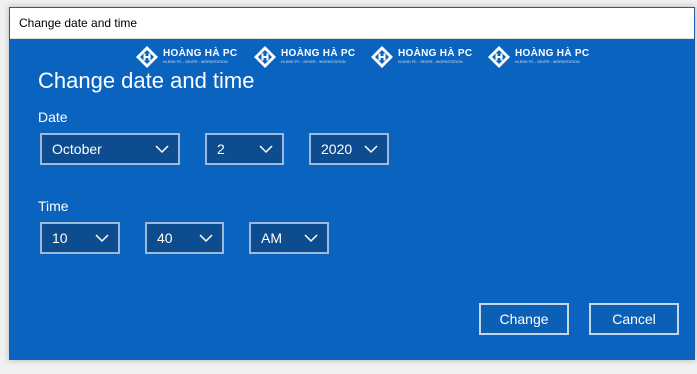 This screenshot has width=697, height=374. Describe the element at coordinates (80, 238) in the screenshot. I see `hour-dropdown: 10` at that location.